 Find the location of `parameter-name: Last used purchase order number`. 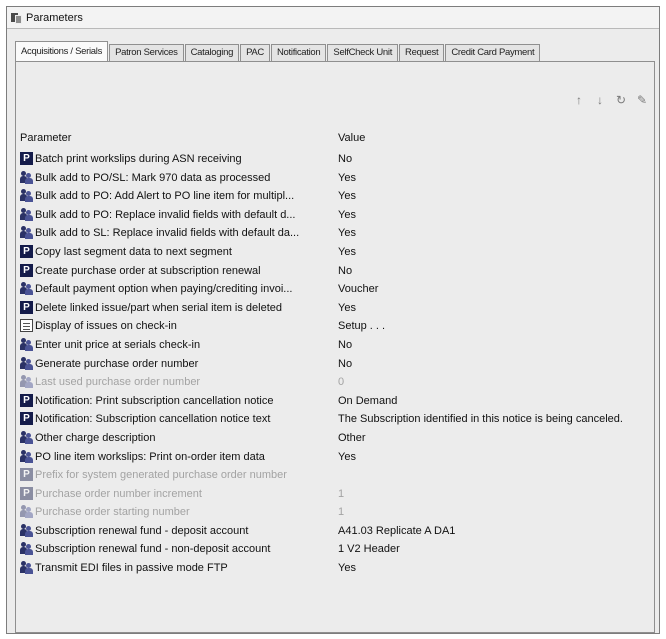

parameter-name: Last used purchase order number is located at coordinates (118, 382).